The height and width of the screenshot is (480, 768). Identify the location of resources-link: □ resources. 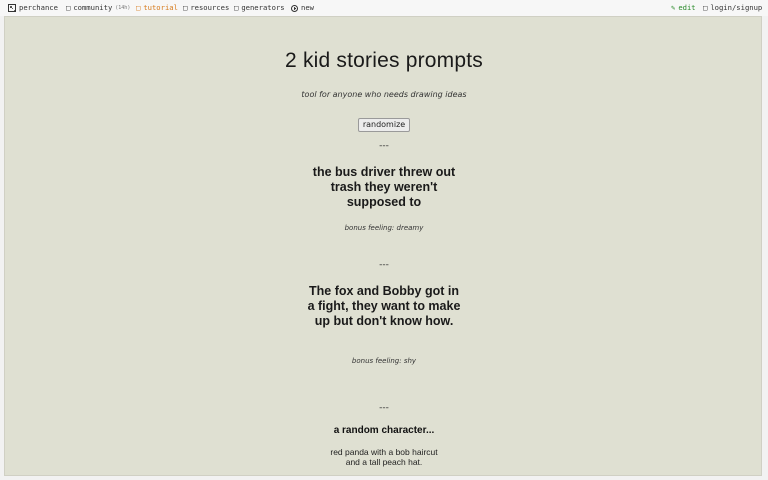
(206, 8).